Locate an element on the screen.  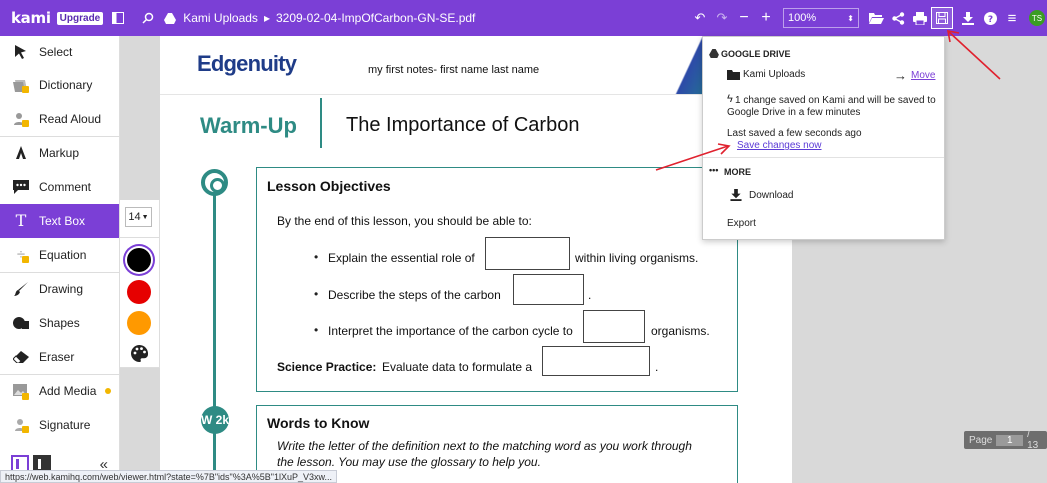
new-badge-dot is located at coordinates (108, 391).